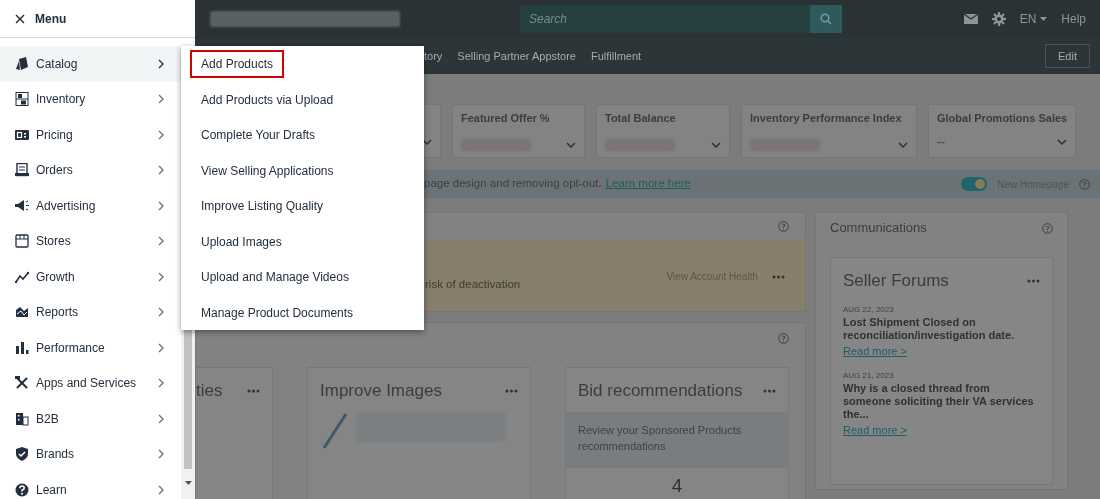 This screenshot has width=1100, height=499. I want to click on submenu-item: Improve Listing Quality, so click(262, 206).